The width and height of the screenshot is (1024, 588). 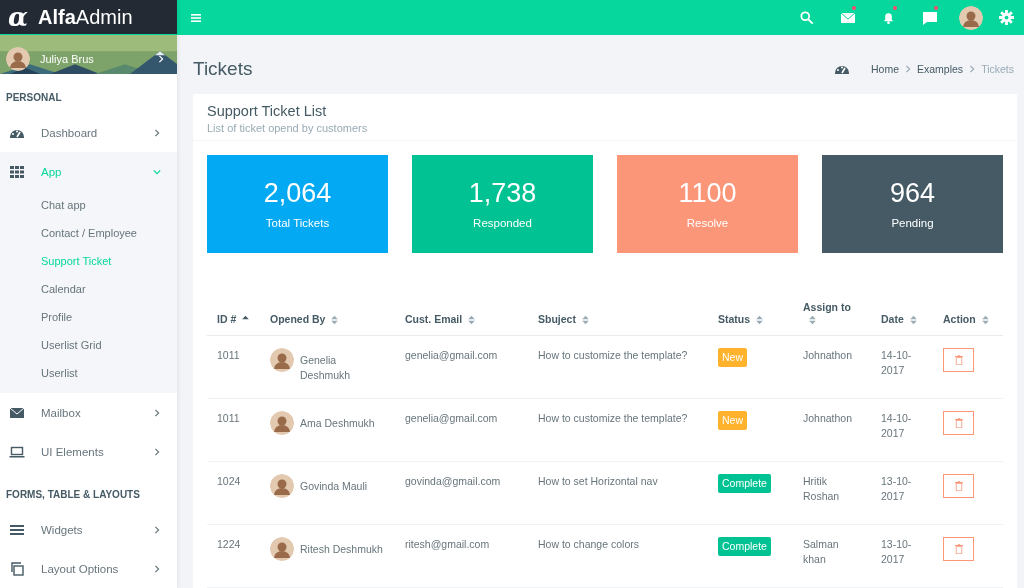 I want to click on customer-name: Govinda Mauli, so click(x=334, y=486).